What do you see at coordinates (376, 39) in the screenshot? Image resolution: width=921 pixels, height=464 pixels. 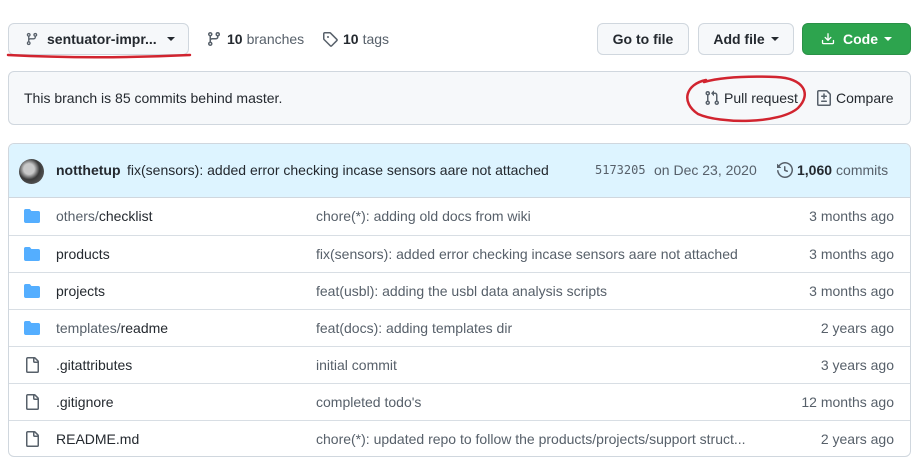 I see `tags-label: tags` at bounding box center [376, 39].